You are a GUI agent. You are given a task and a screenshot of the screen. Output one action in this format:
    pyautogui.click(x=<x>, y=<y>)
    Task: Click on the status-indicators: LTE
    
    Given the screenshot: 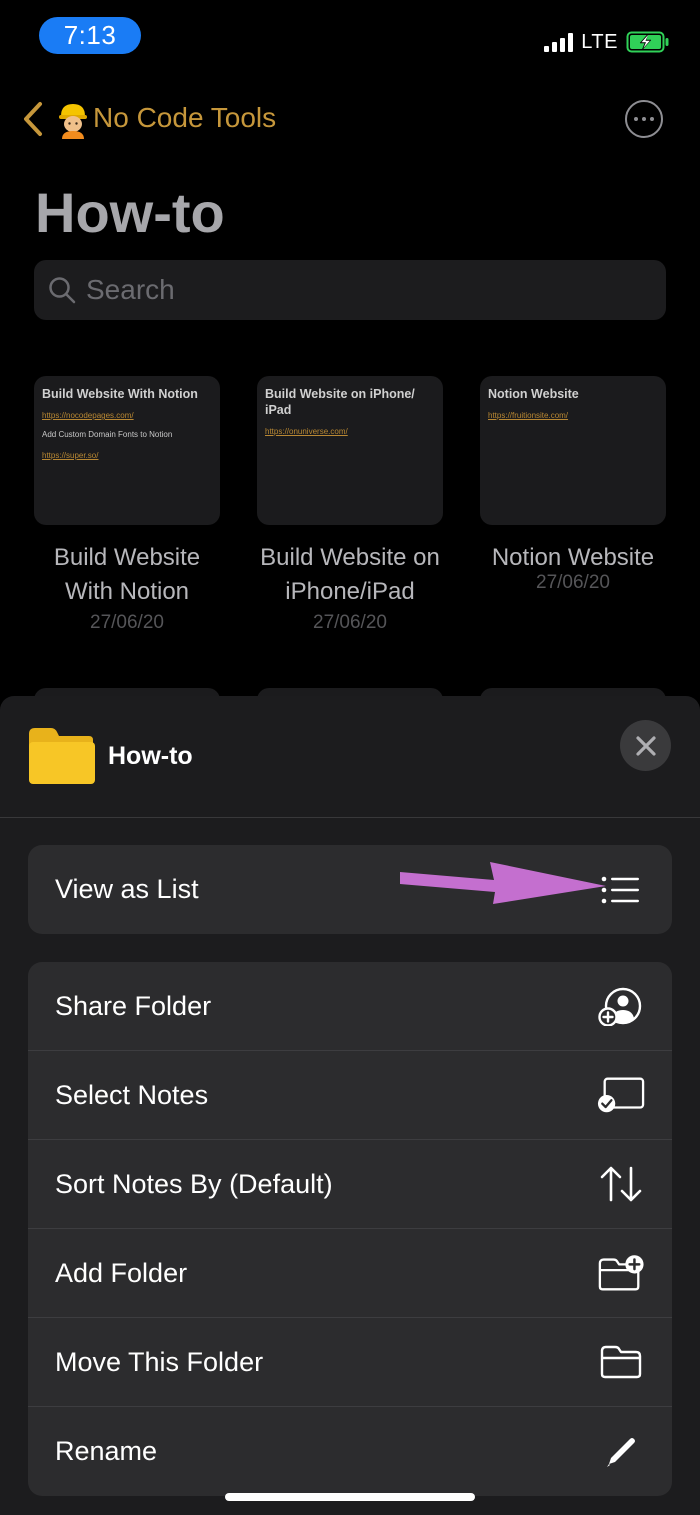 What is the action you would take?
    pyautogui.click(x=607, y=42)
    